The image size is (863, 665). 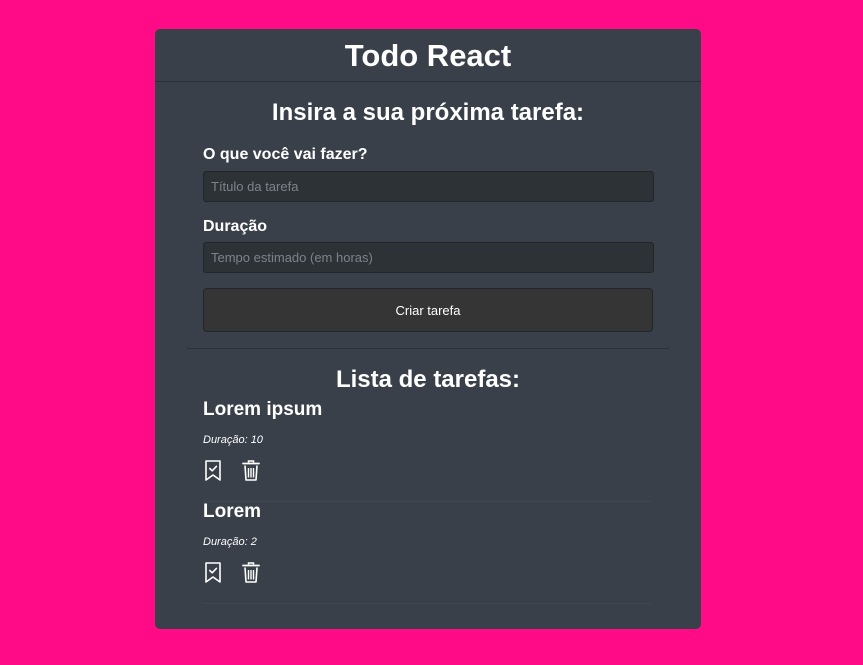 I want to click on app-header: Todo React, so click(x=428, y=55).